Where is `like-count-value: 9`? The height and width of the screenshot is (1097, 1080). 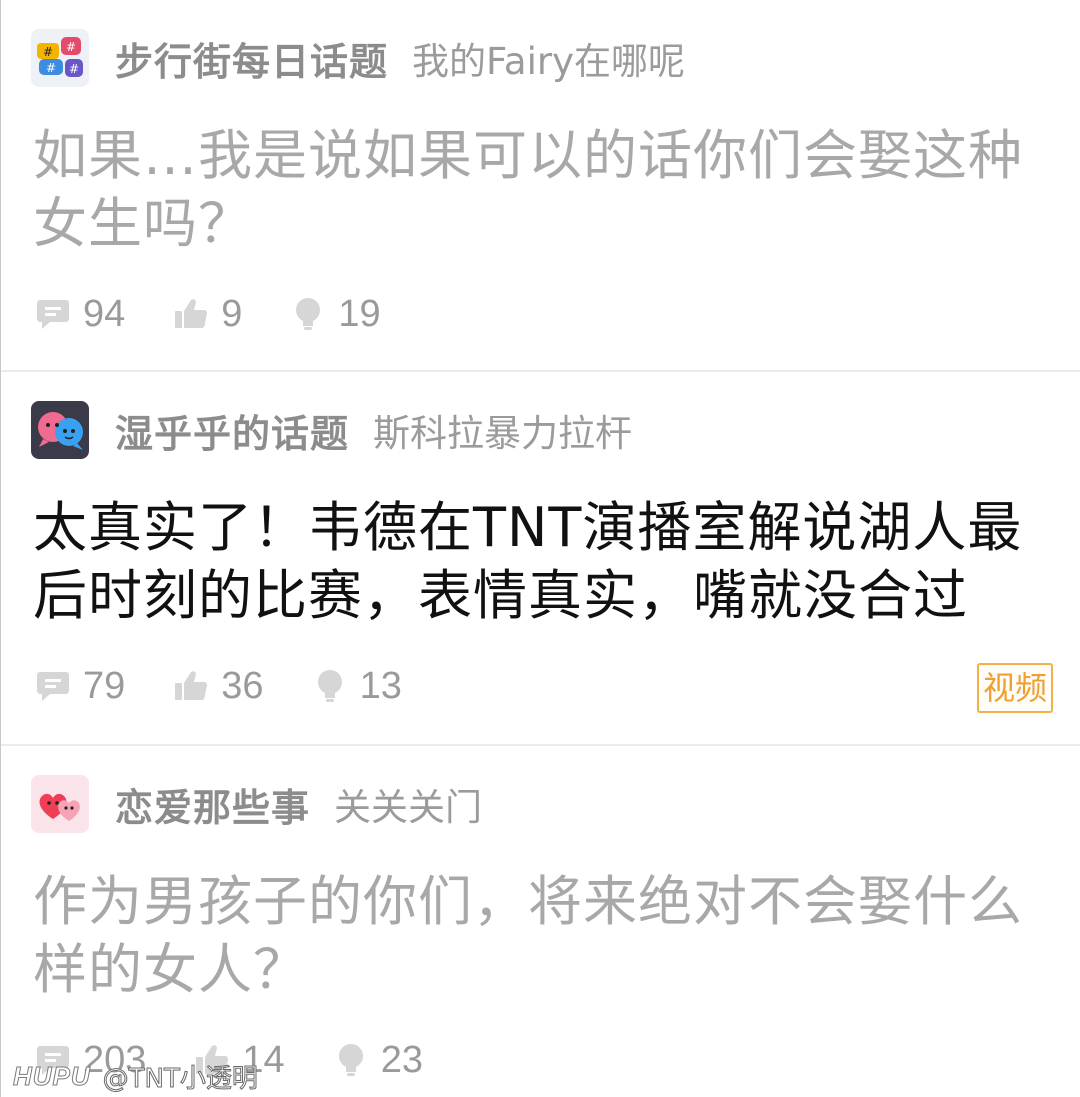
like-count-value: 9 is located at coordinates (232, 313).